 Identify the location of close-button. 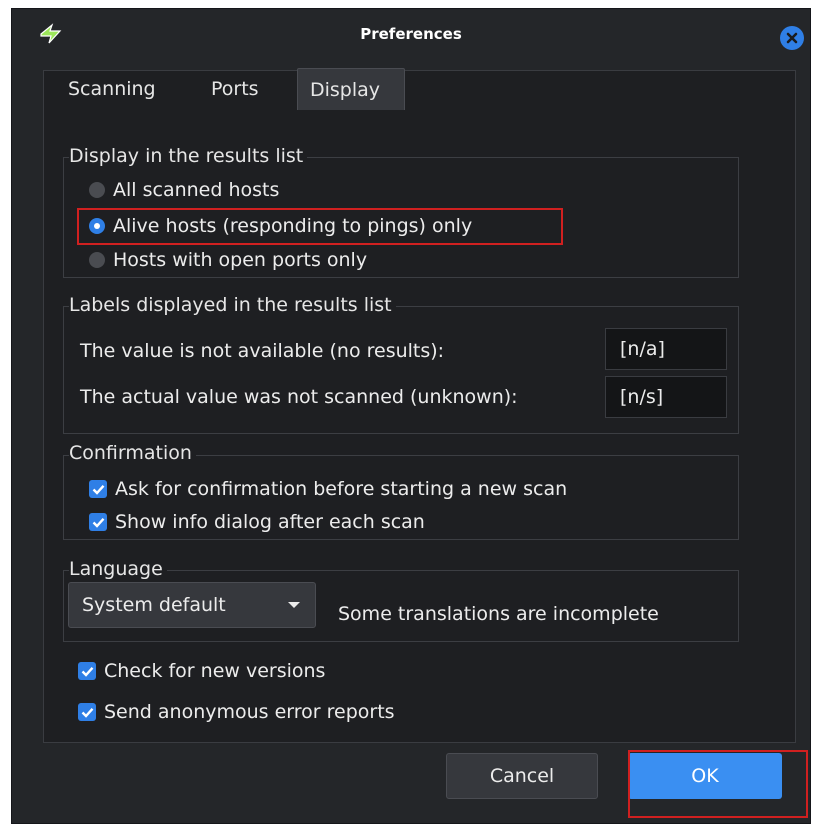
(792, 38).